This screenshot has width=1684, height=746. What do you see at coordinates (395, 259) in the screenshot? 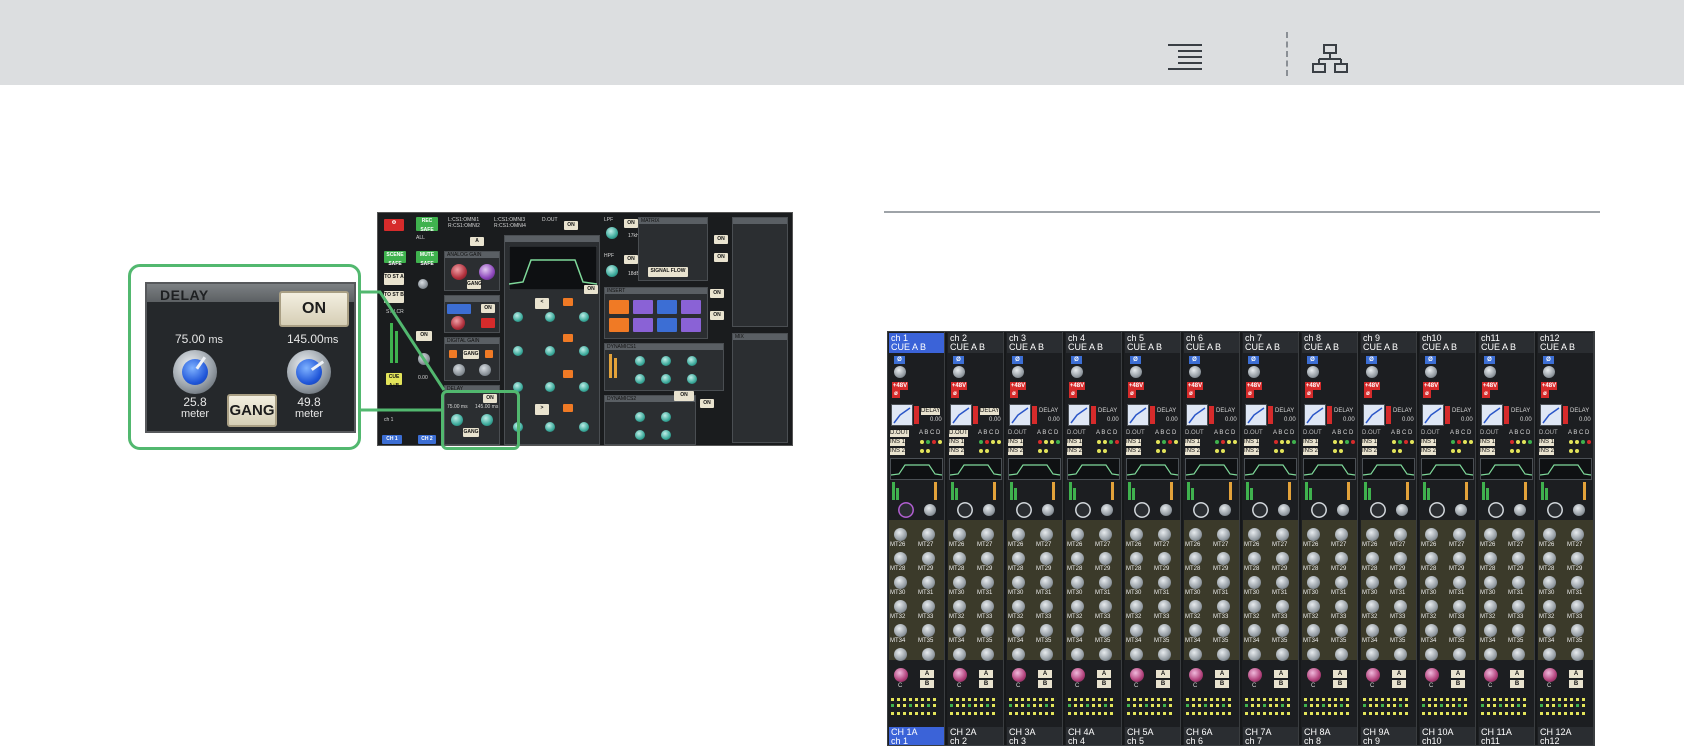
I see `scene-safe-button: SCENE SAFE` at bounding box center [395, 259].